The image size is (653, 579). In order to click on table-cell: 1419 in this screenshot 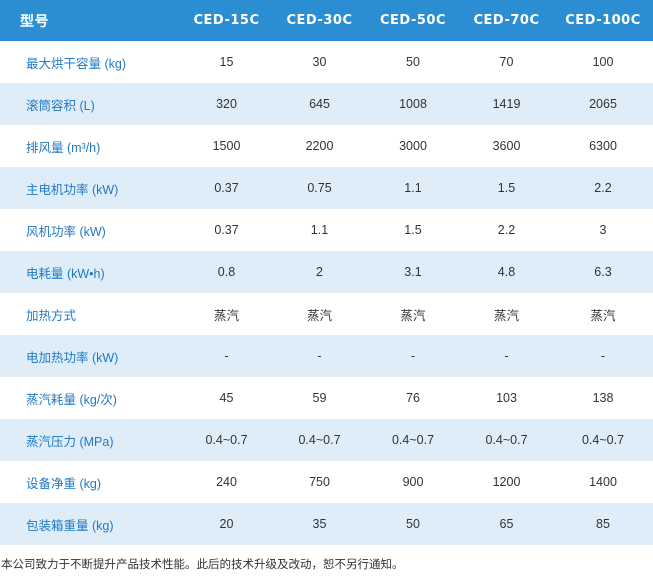, I will do `click(506, 104)`.